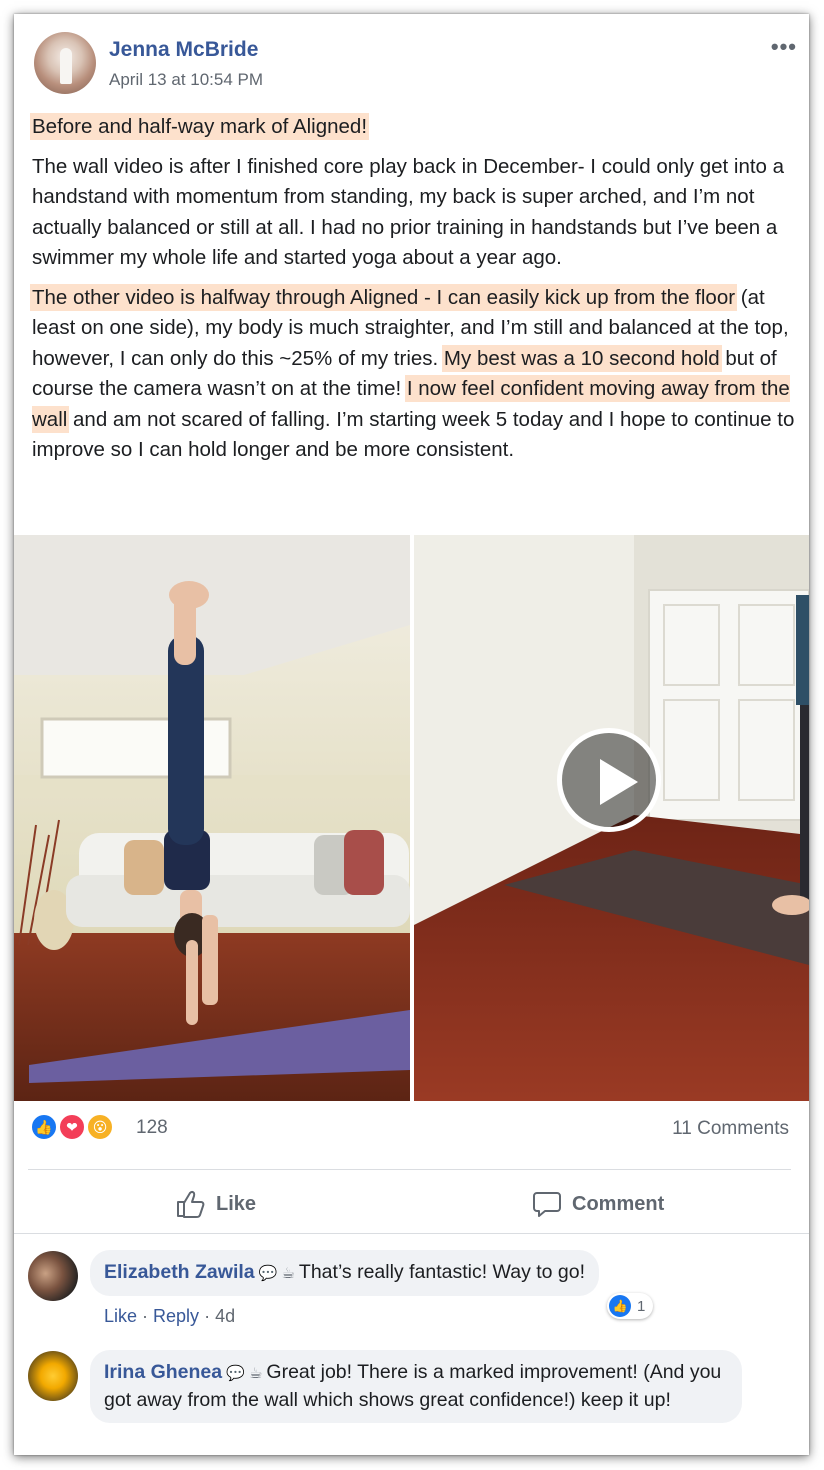 This screenshot has width=824, height=1470. What do you see at coordinates (163, 1372) in the screenshot?
I see `commenter-name: Irina Ghenea` at bounding box center [163, 1372].